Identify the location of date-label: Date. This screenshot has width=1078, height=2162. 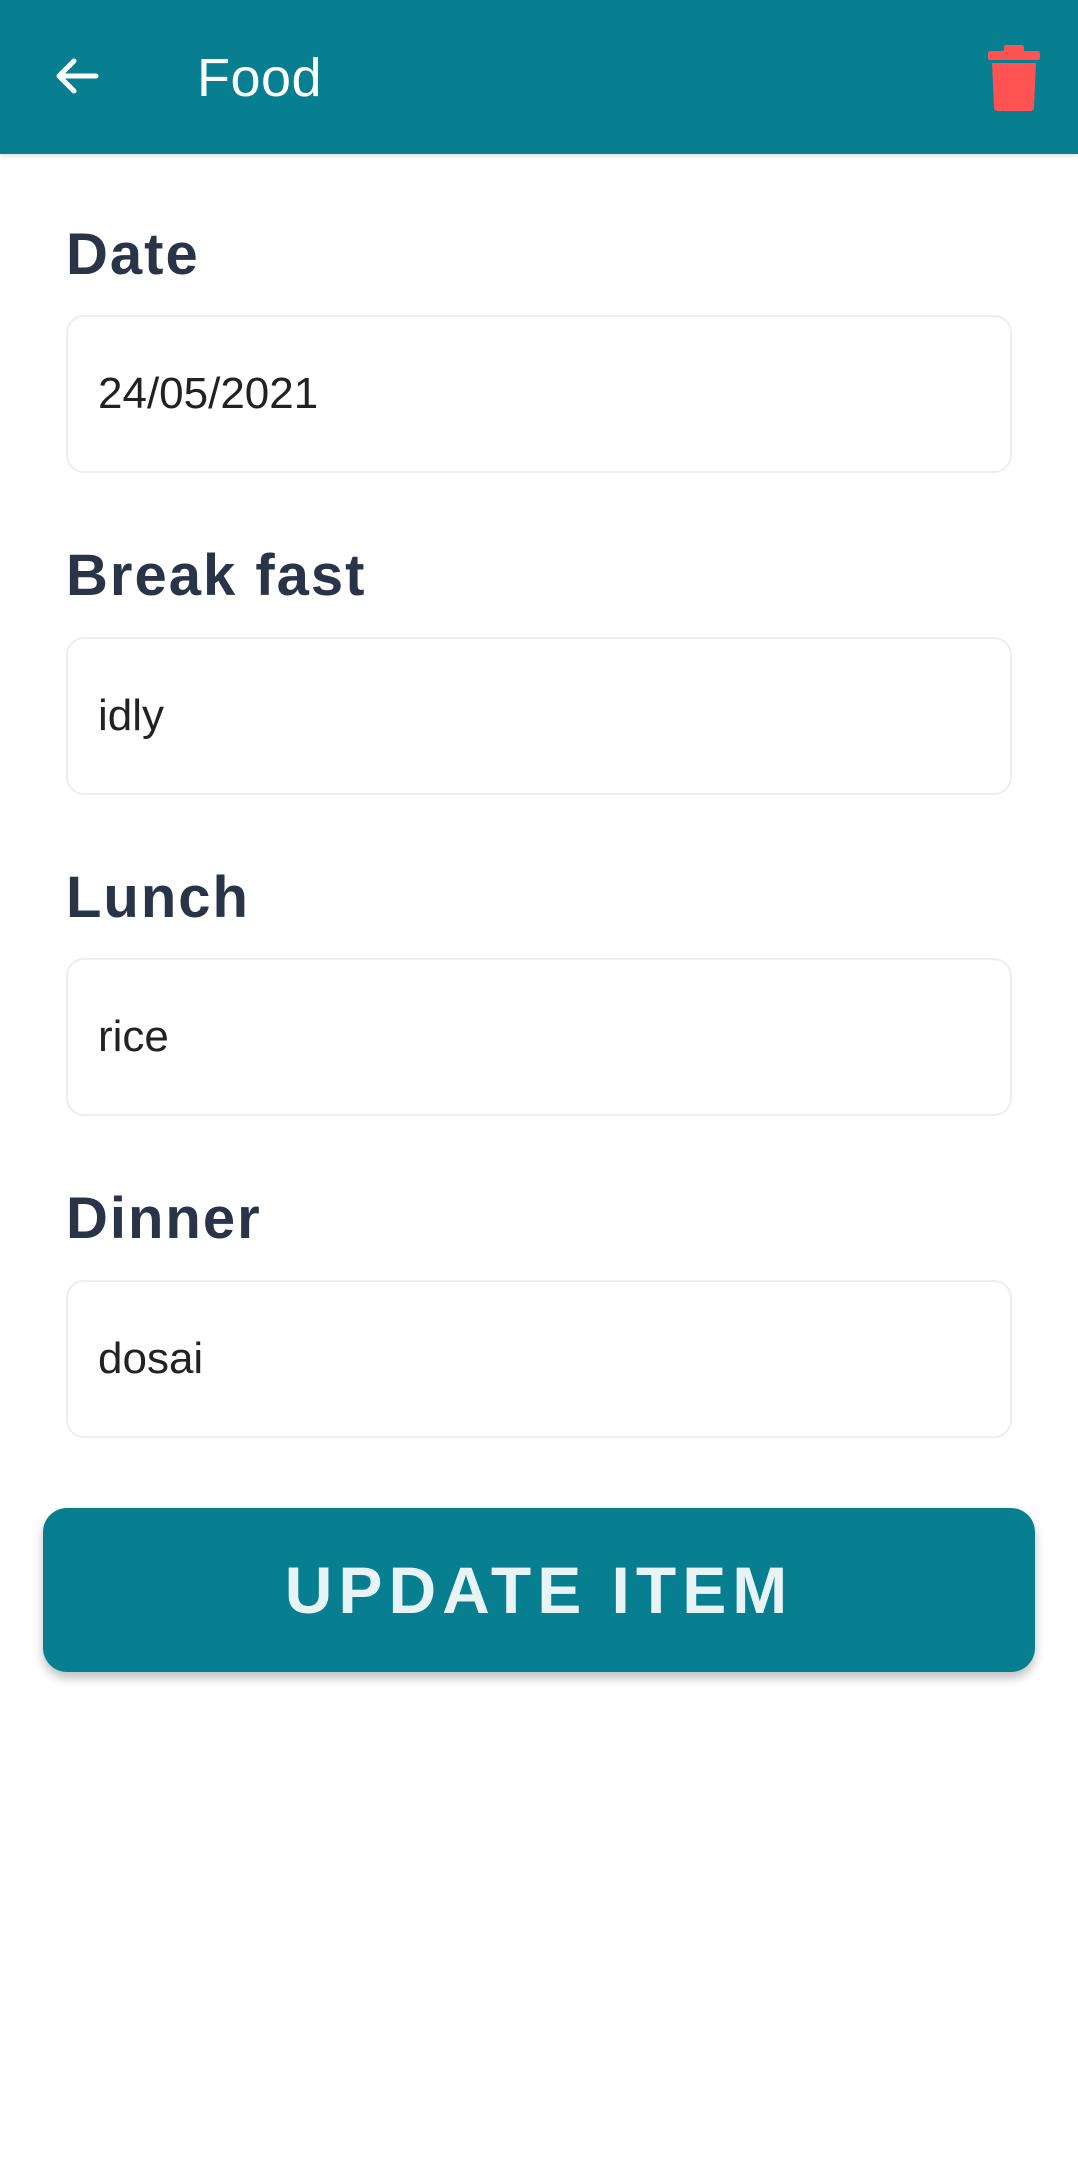
(133, 254).